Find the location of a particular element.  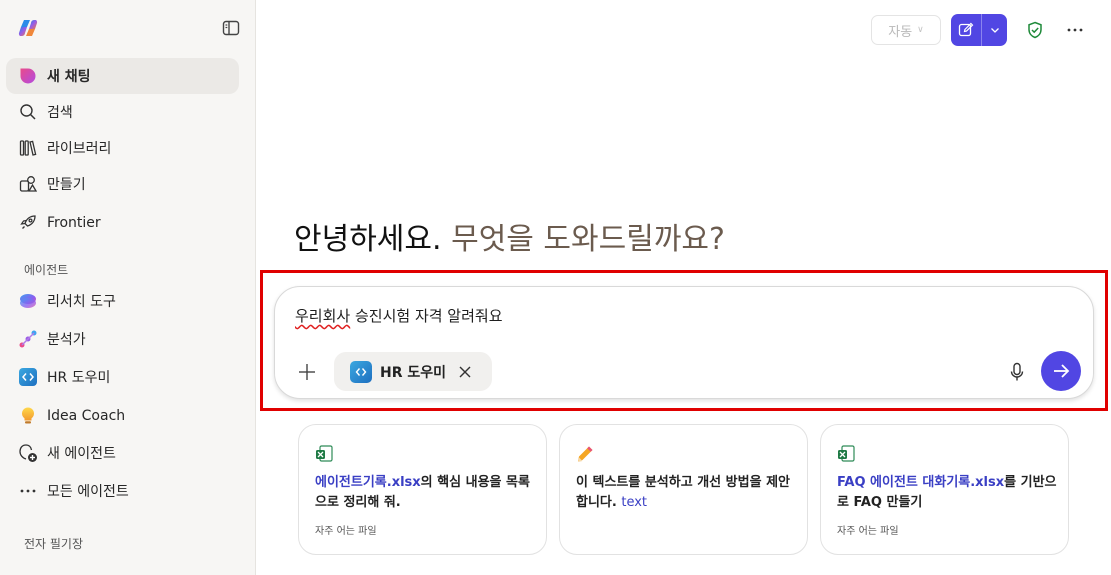

greeting-title: 안녕하세요. 무엇을 도와드릴까요? is located at coordinates (509, 236).